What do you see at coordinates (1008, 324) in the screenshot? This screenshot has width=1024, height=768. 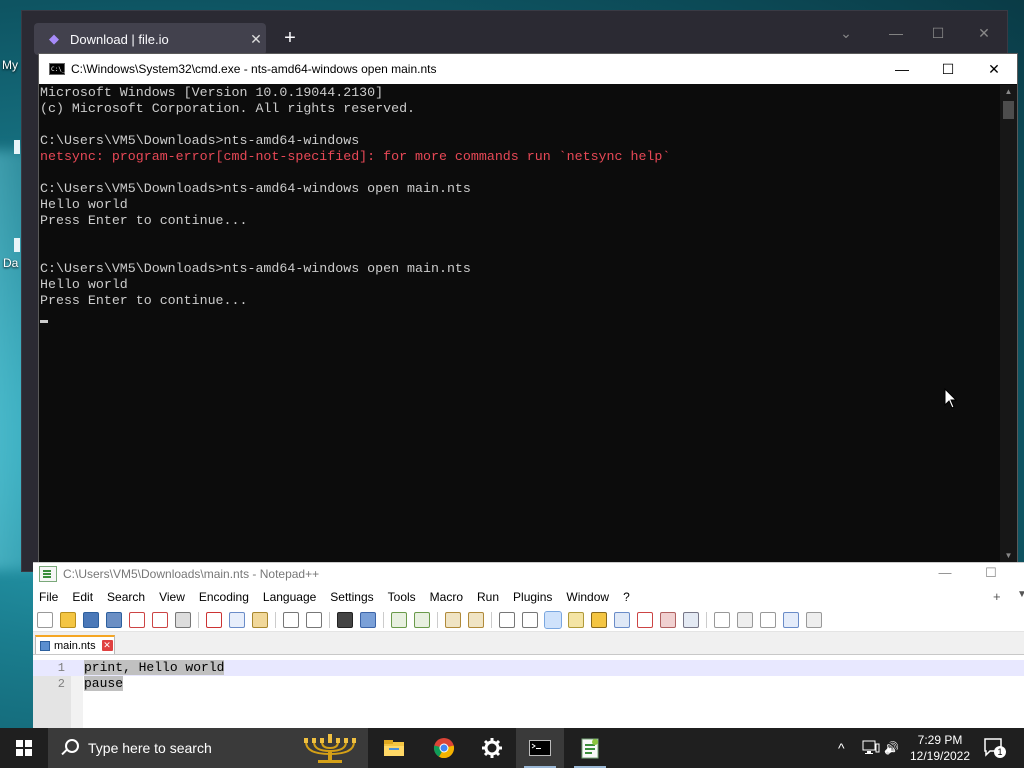 I see `cmd-scrollbar: ▲ ▼` at bounding box center [1008, 324].